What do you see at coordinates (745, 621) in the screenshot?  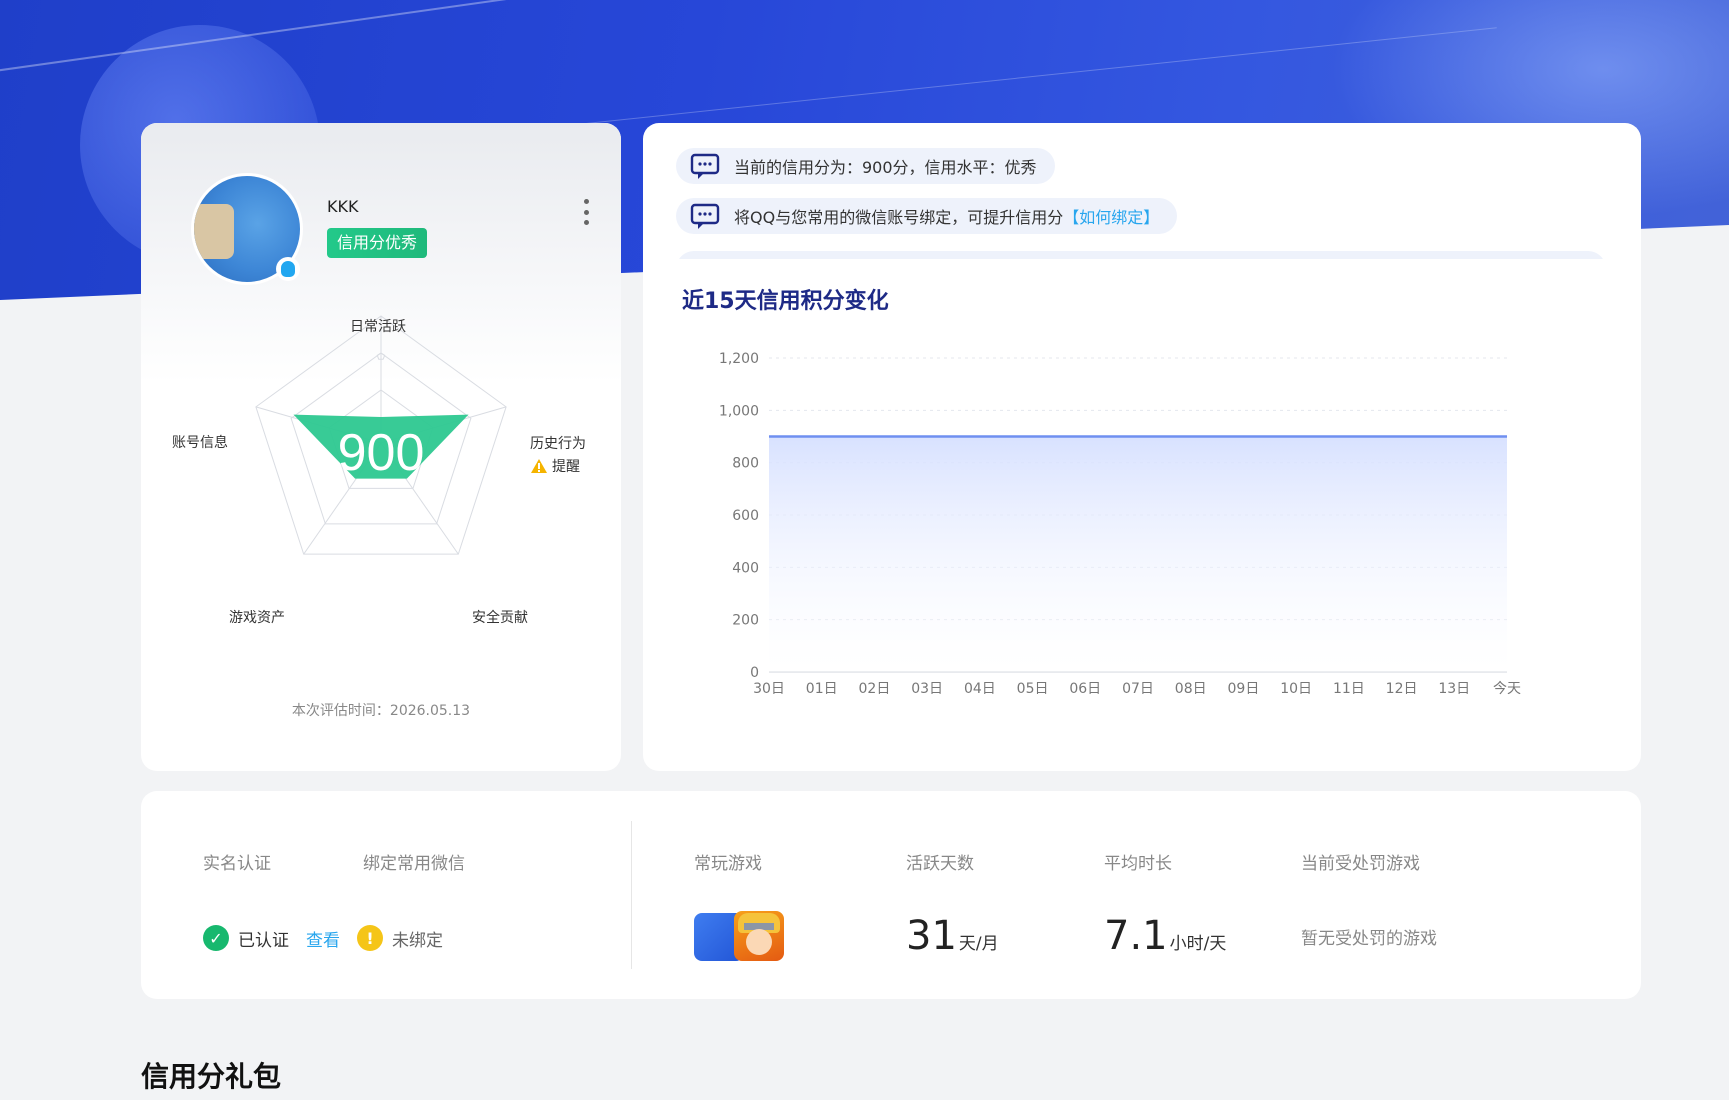 I see `y-tick-label: 200` at bounding box center [745, 621].